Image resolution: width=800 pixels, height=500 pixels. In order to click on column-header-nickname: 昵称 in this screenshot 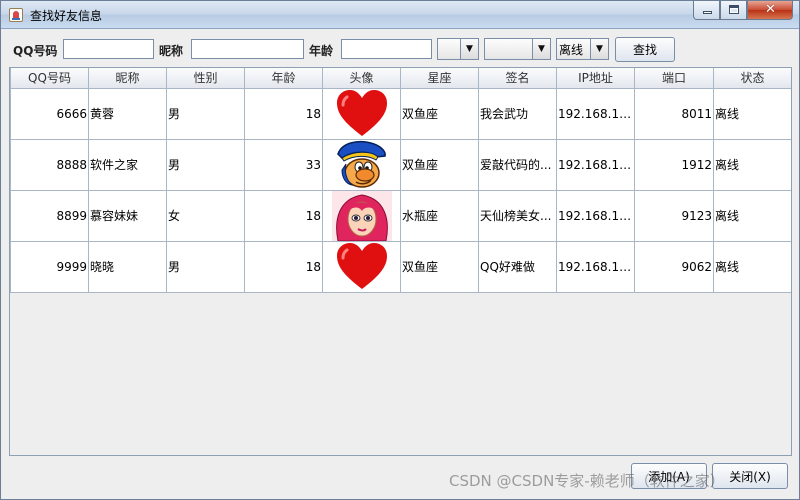, I will do `click(127, 78)`.